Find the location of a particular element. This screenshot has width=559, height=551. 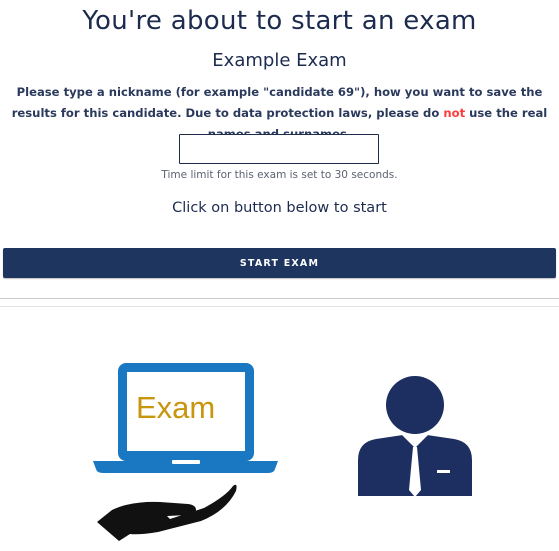

start-exam-button: START EXAM is located at coordinates (279, 263).